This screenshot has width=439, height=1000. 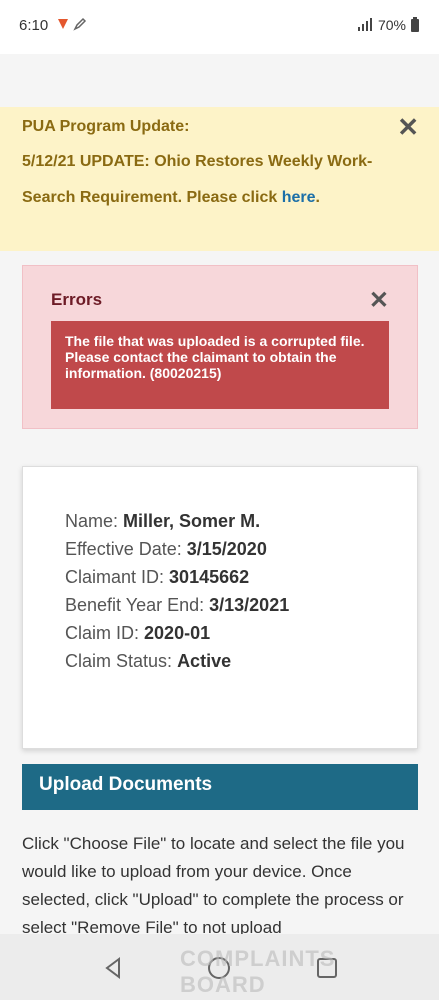 I want to click on back-icon, so click(x=113, y=968).